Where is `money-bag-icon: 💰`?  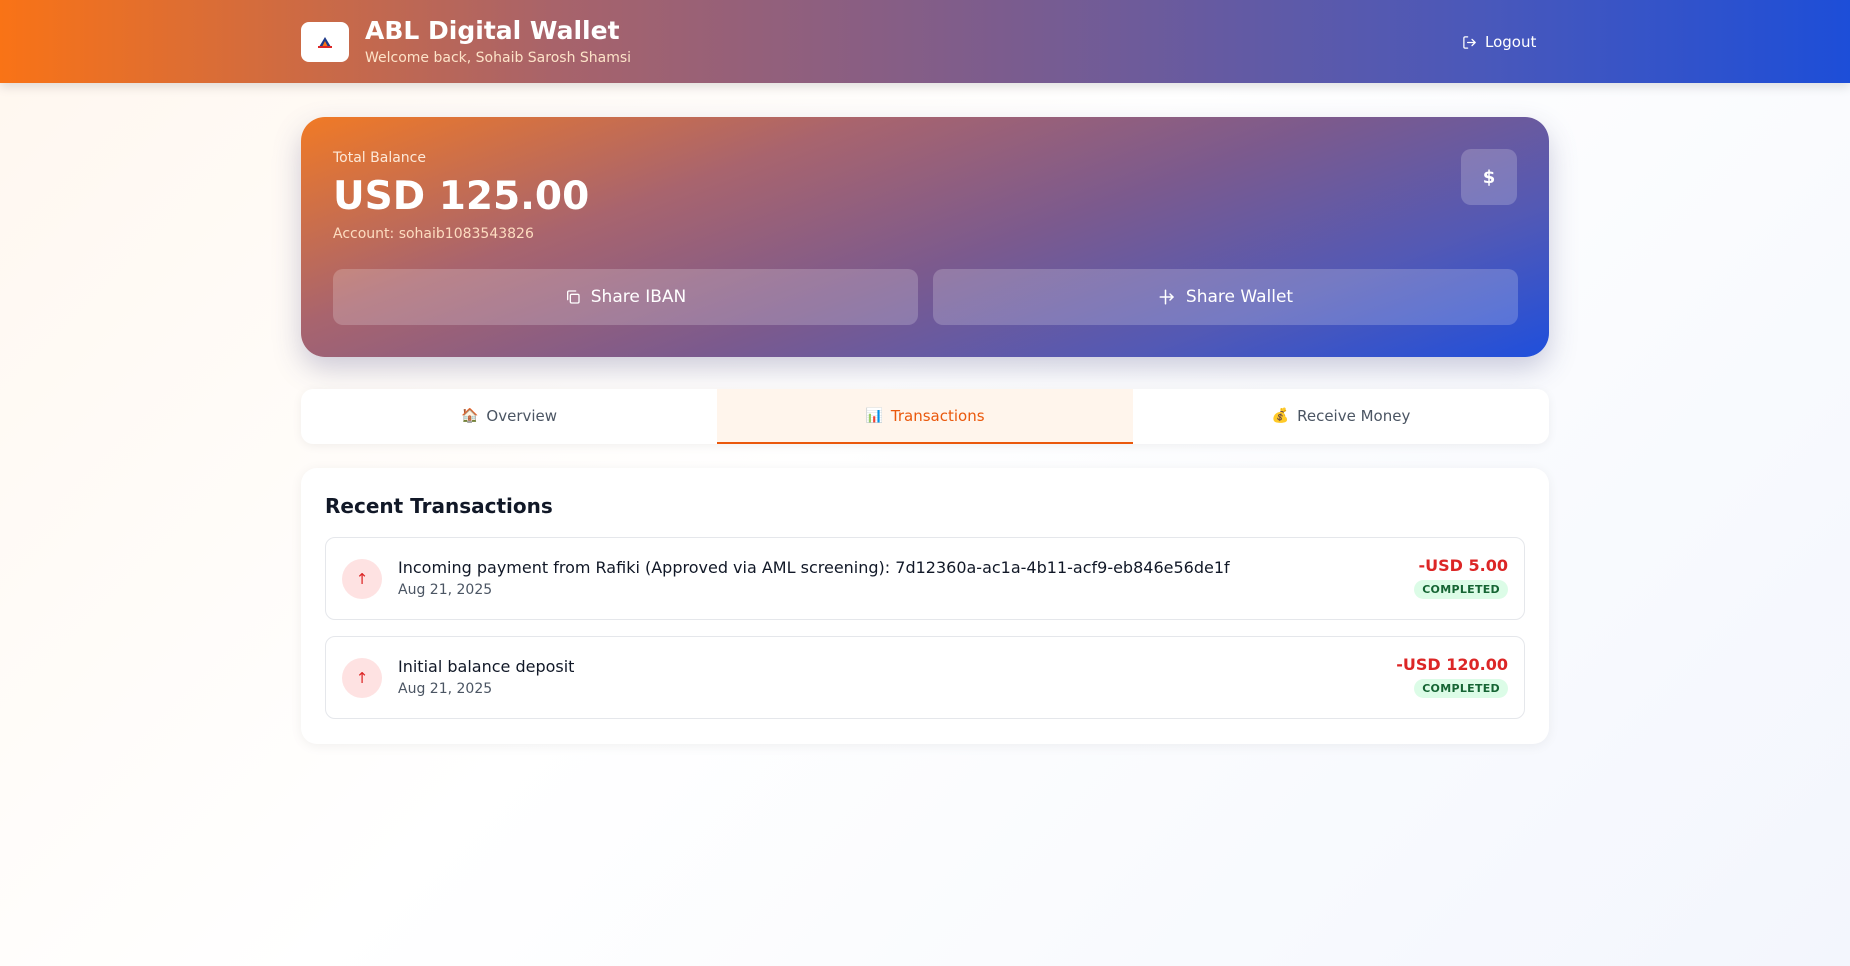
money-bag-icon: 💰 is located at coordinates (1280, 415).